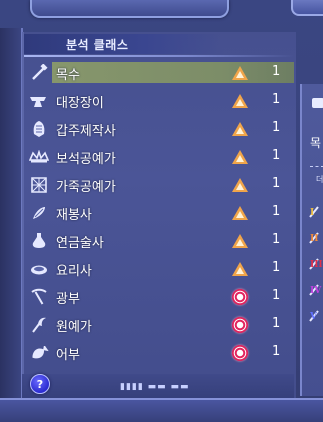  I want to click on section-header: 분석 클래스, so click(124, 44).